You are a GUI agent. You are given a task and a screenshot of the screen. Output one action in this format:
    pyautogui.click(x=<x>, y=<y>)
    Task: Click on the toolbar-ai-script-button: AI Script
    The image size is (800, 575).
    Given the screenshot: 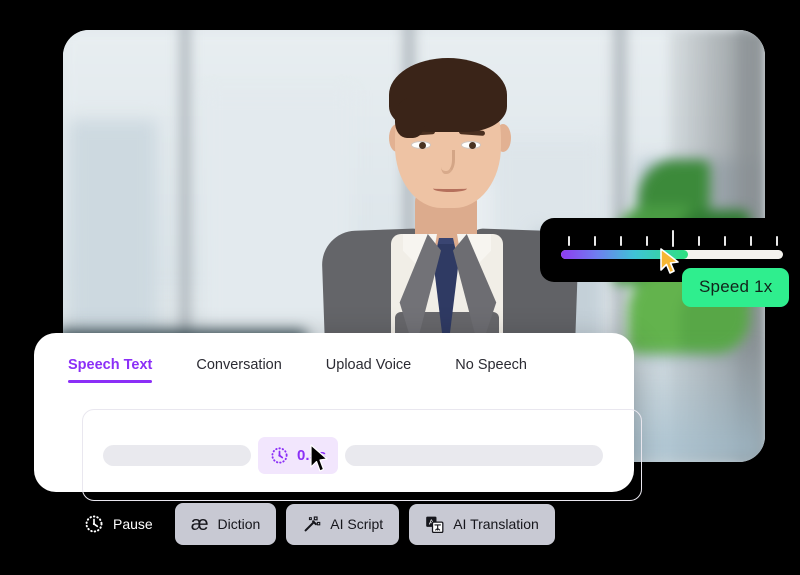 What is the action you would take?
    pyautogui.click(x=343, y=524)
    